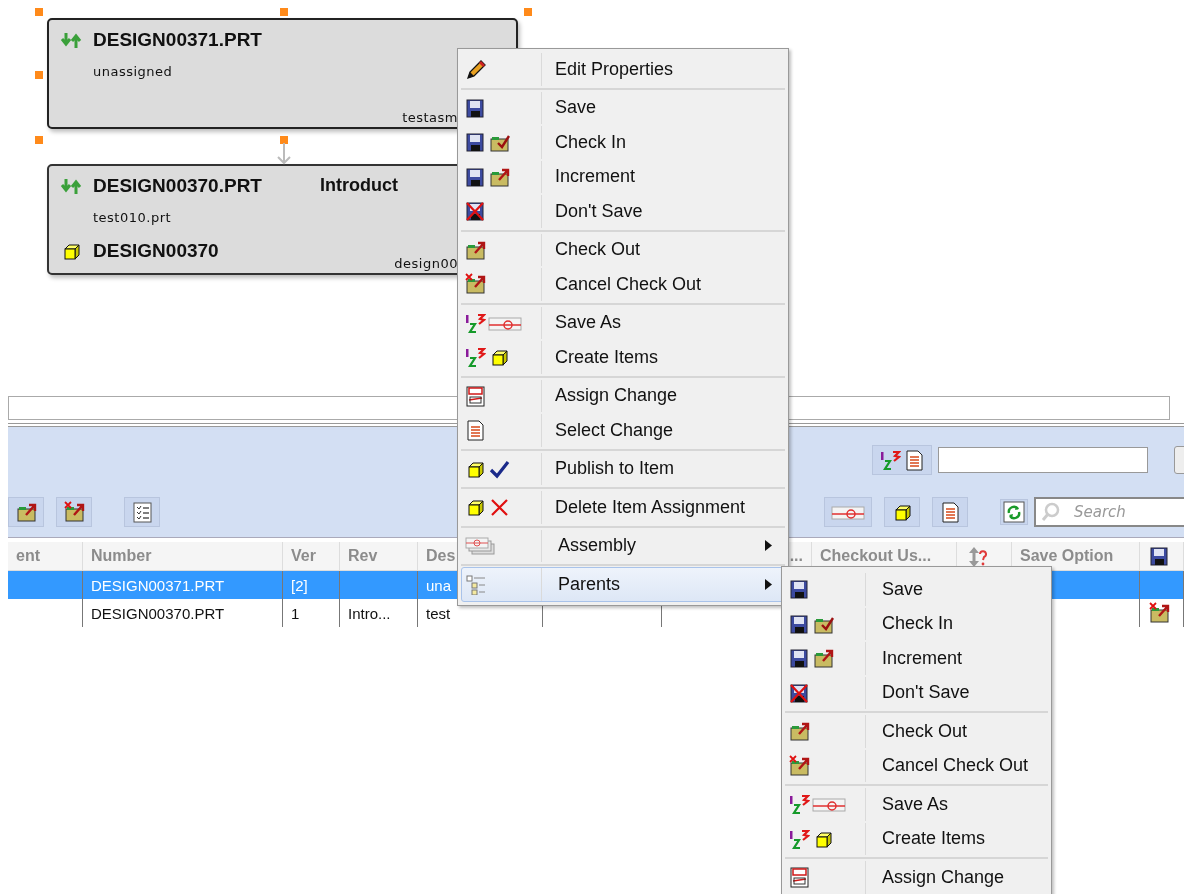 This screenshot has width=1184, height=894. What do you see at coordinates (133, 71) in the screenshot?
I see `node-subtitle: unassigned` at bounding box center [133, 71].